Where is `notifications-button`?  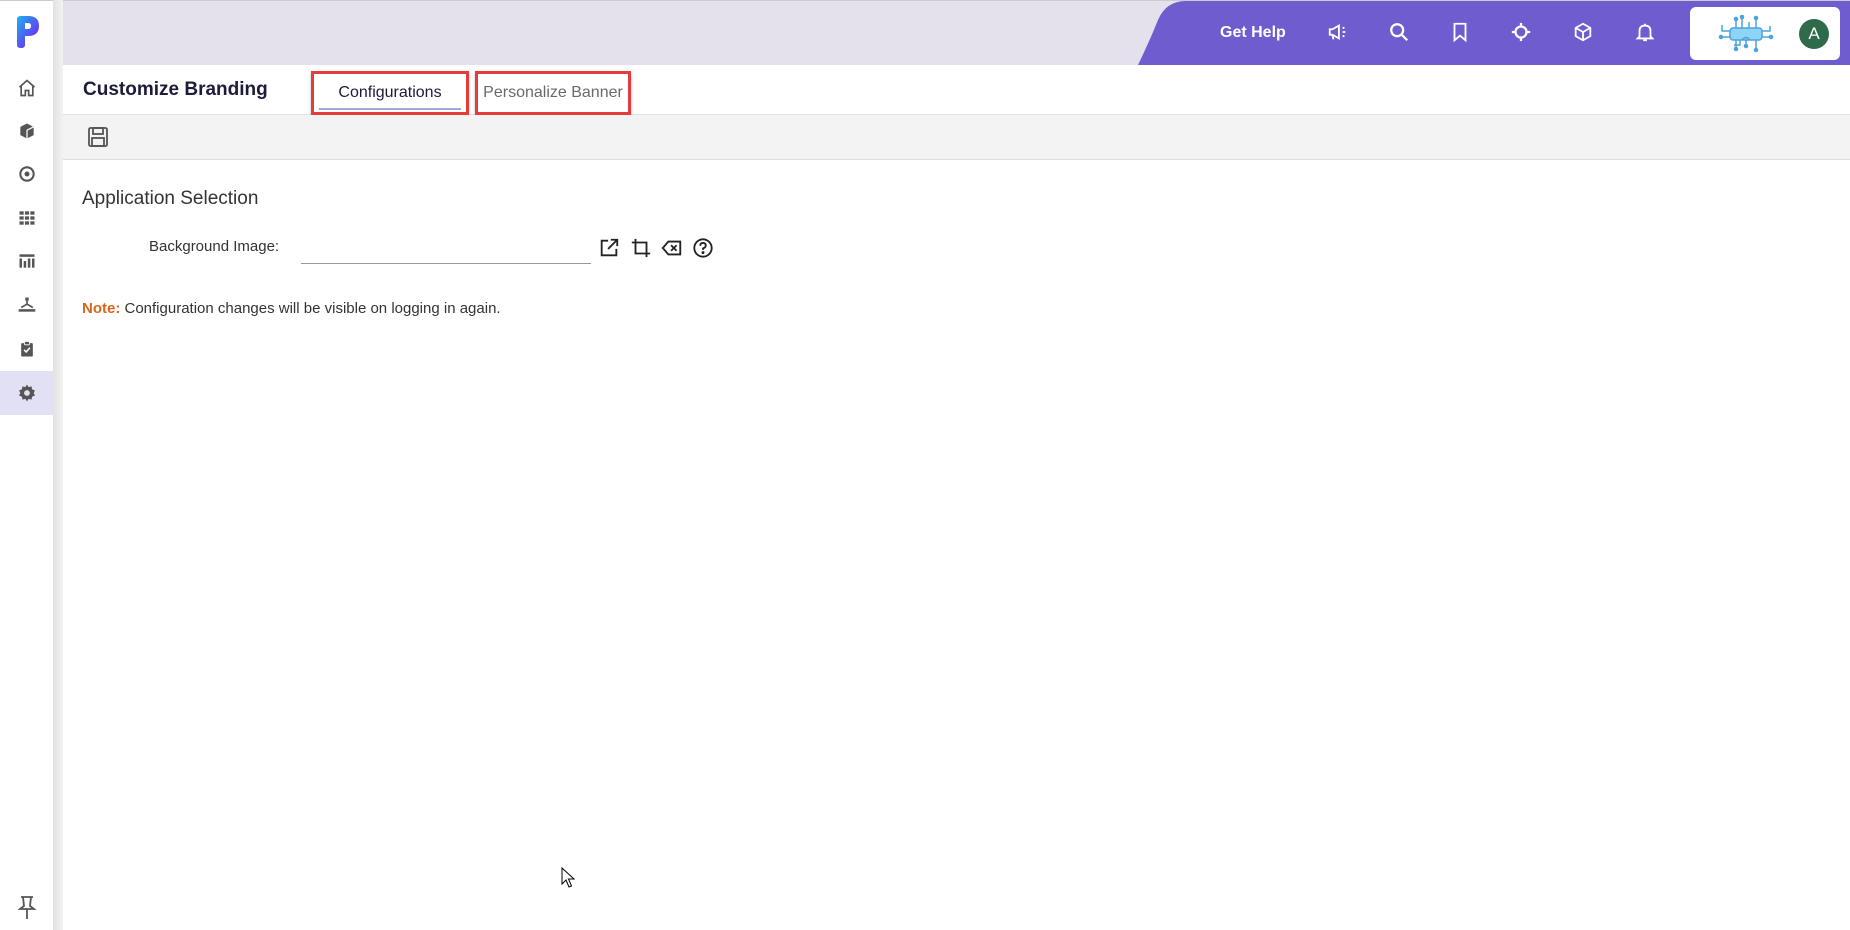
notifications-button is located at coordinates (1645, 32).